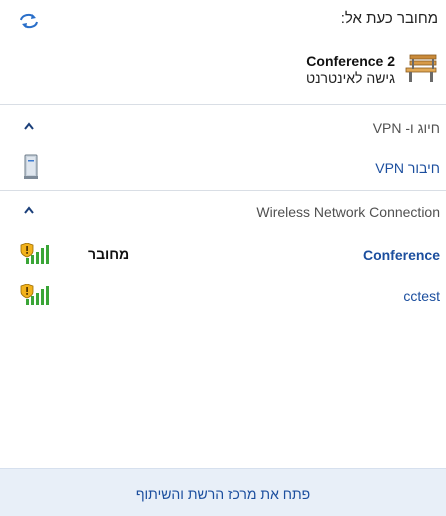 Image resolution: width=446 pixels, height=516 pixels. I want to click on park-bench-icon, so click(421, 68).